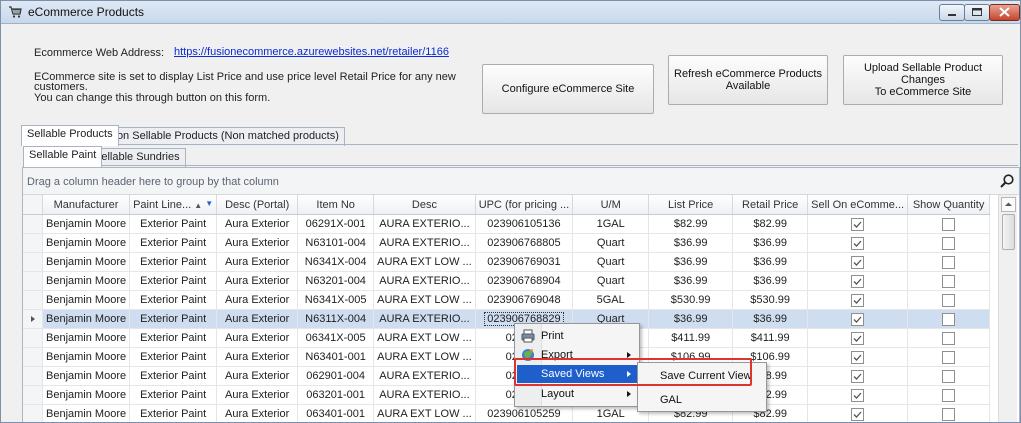  I want to click on cell-item-no: 06291X-001, so click(336, 224).